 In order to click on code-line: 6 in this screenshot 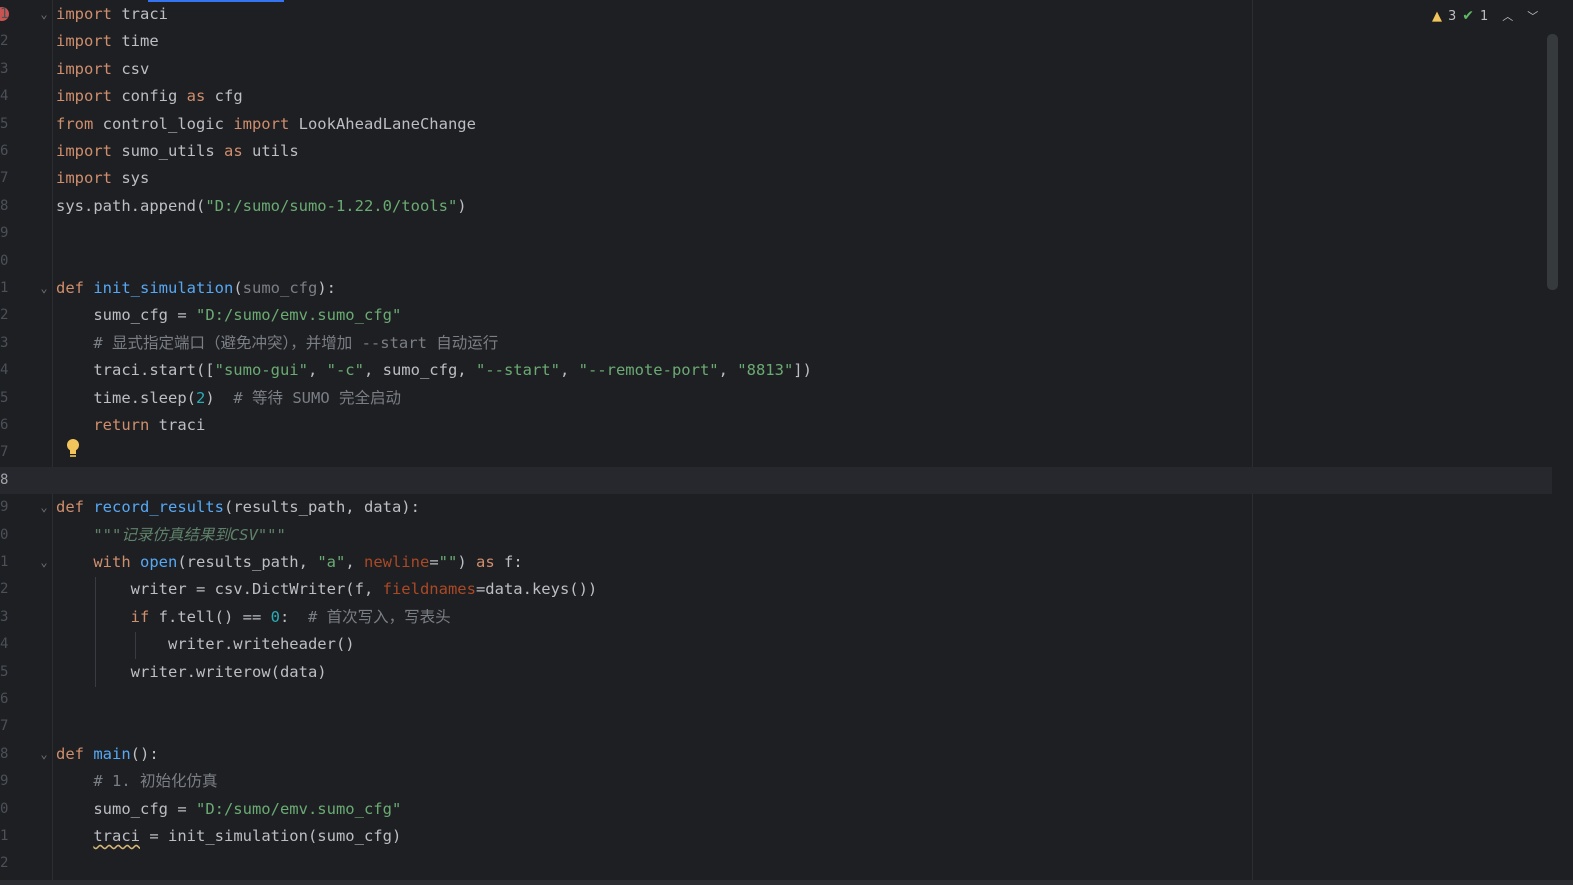, I will do `click(776, 699)`.